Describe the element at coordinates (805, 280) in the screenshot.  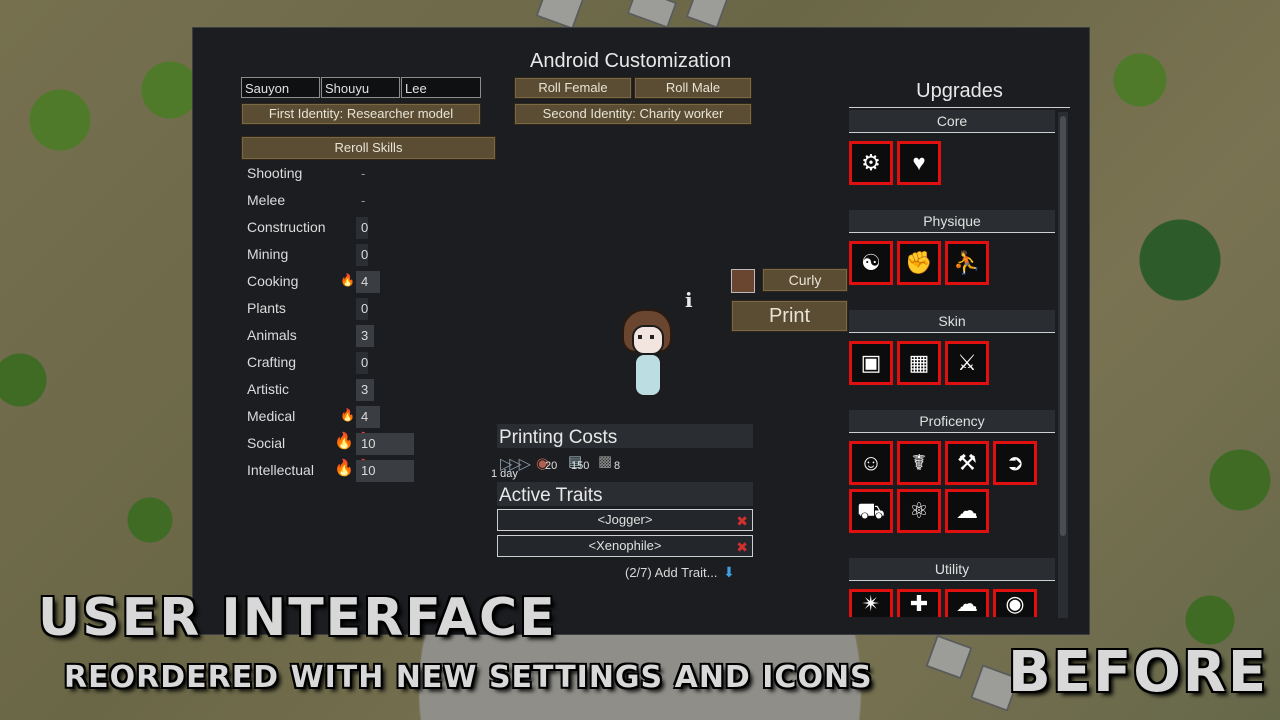
I see `hair-style-button: Curly` at that location.